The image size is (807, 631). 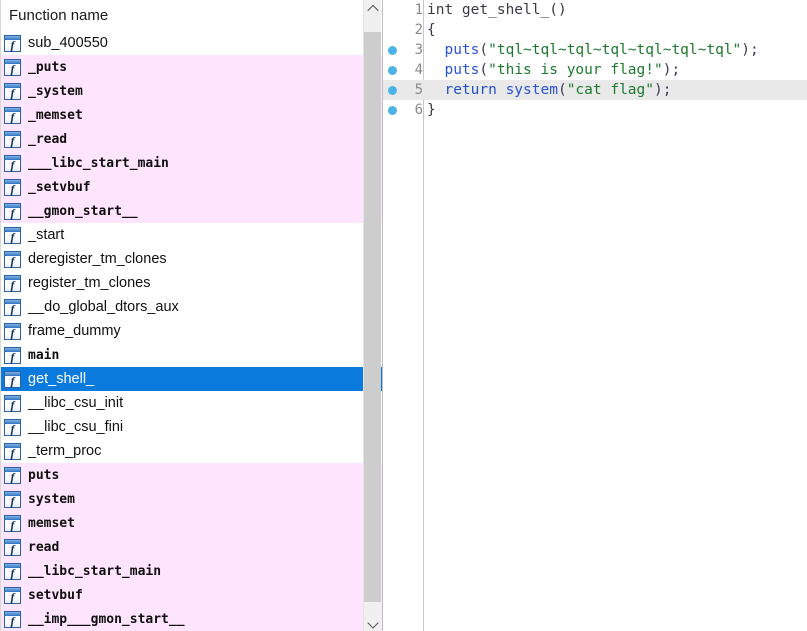 What do you see at coordinates (505, 10) in the screenshot?
I see `code-token: get_shell_` at bounding box center [505, 10].